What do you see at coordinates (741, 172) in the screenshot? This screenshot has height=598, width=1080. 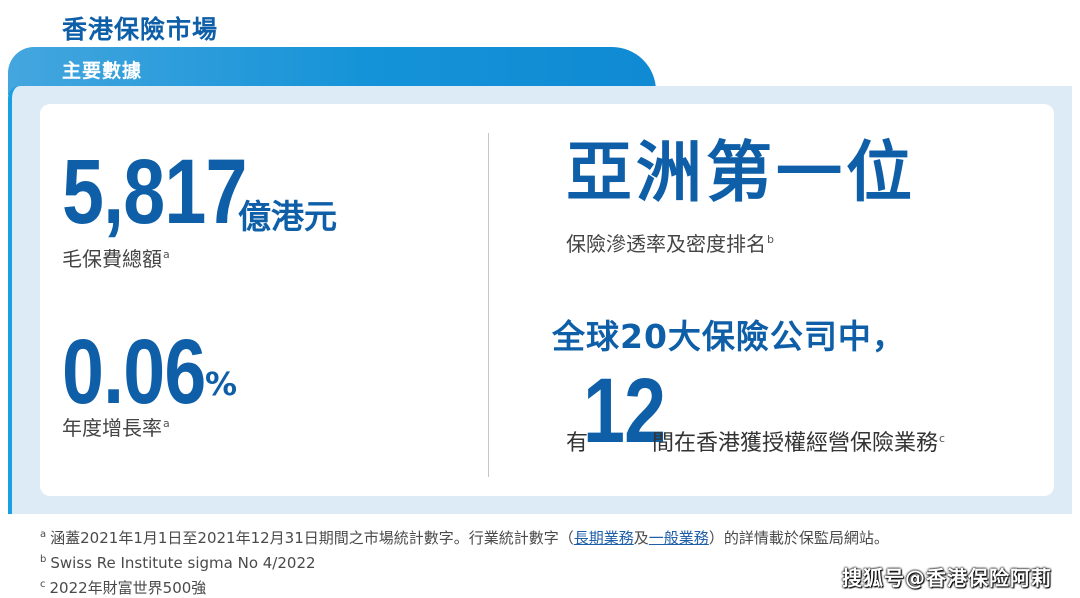 I see `rank-headline: 亞洲第一位` at bounding box center [741, 172].